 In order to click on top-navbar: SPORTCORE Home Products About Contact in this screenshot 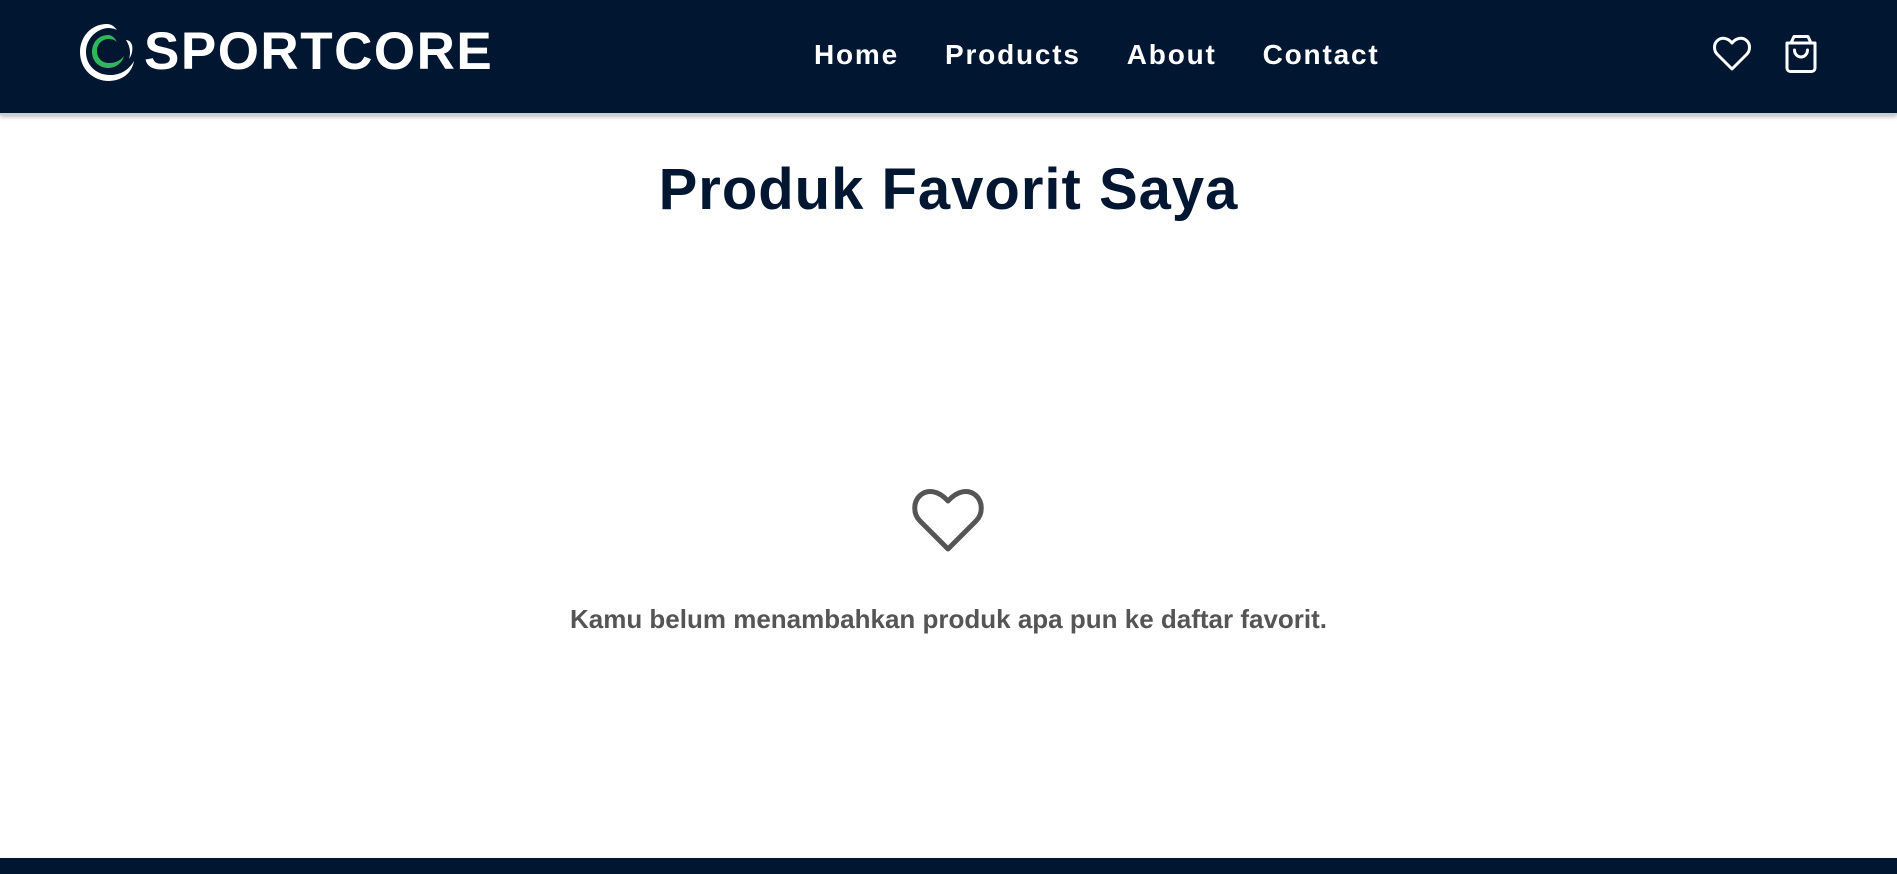, I will do `click(948, 57)`.